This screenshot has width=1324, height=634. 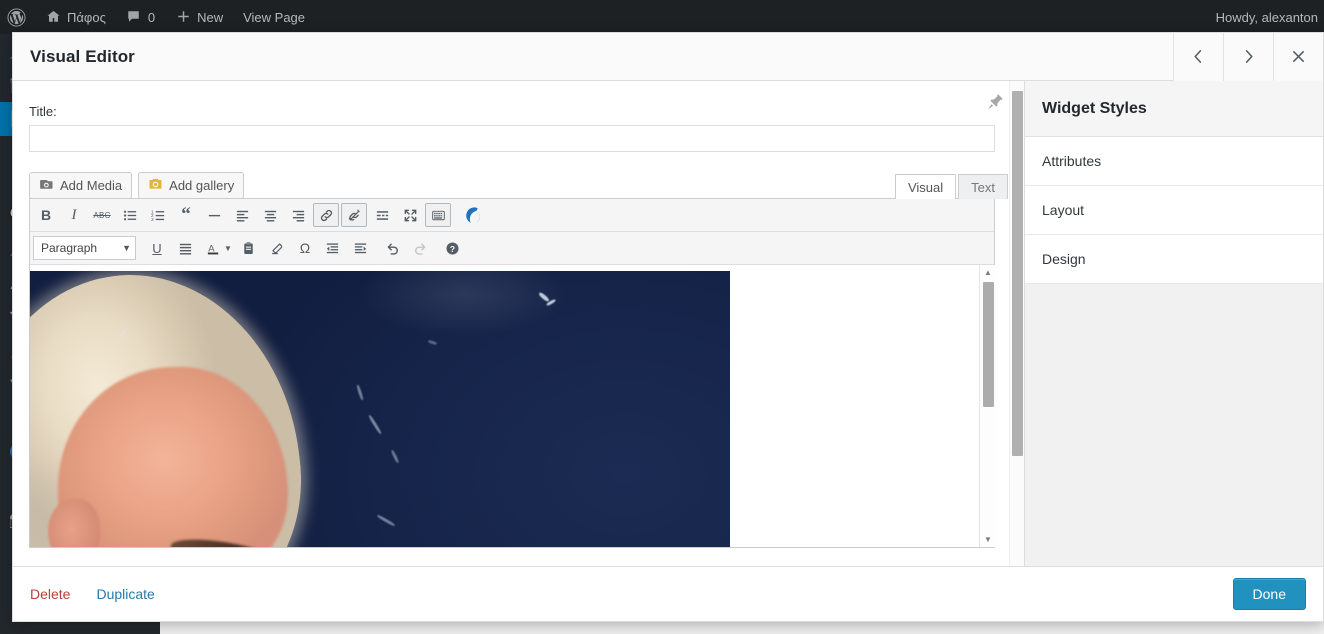 I want to click on wordpress-logo-icon, so click(x=17, y=17).